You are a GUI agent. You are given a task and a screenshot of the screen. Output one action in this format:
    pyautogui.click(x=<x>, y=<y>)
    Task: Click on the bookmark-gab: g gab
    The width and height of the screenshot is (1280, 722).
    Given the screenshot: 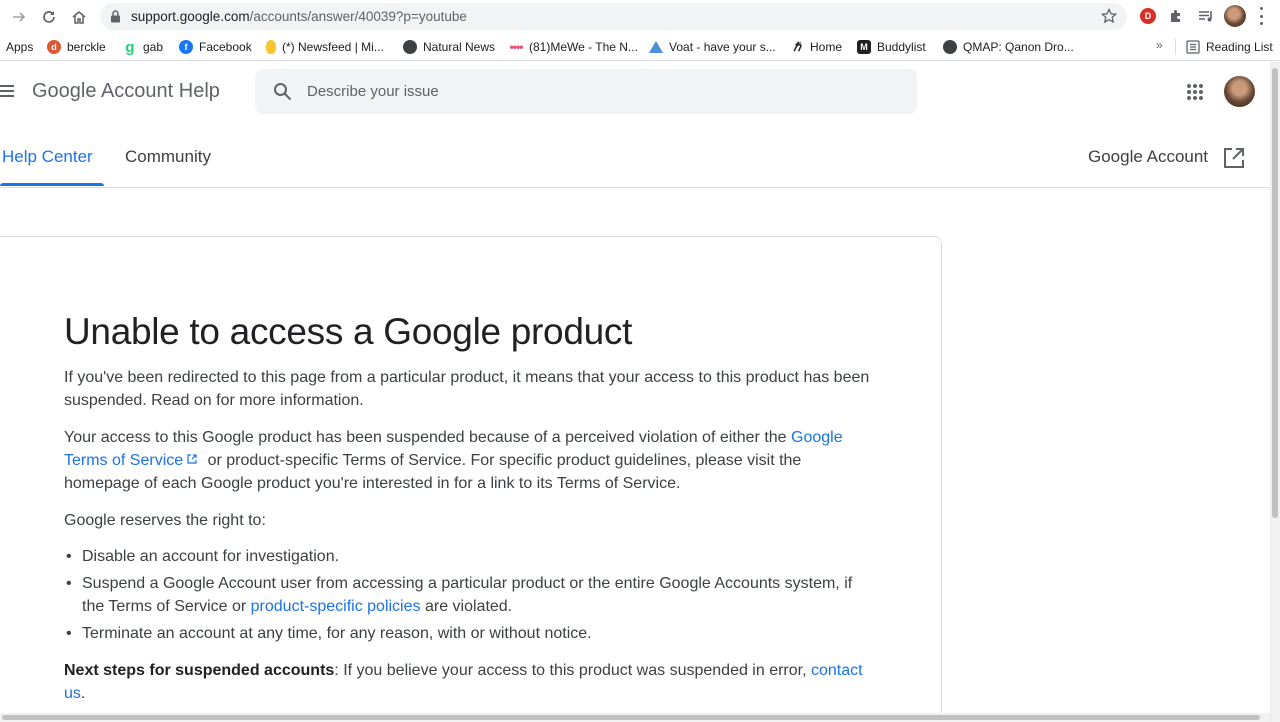 What is the action you would take?
    pyautogui.click(x=143, y=47)
    